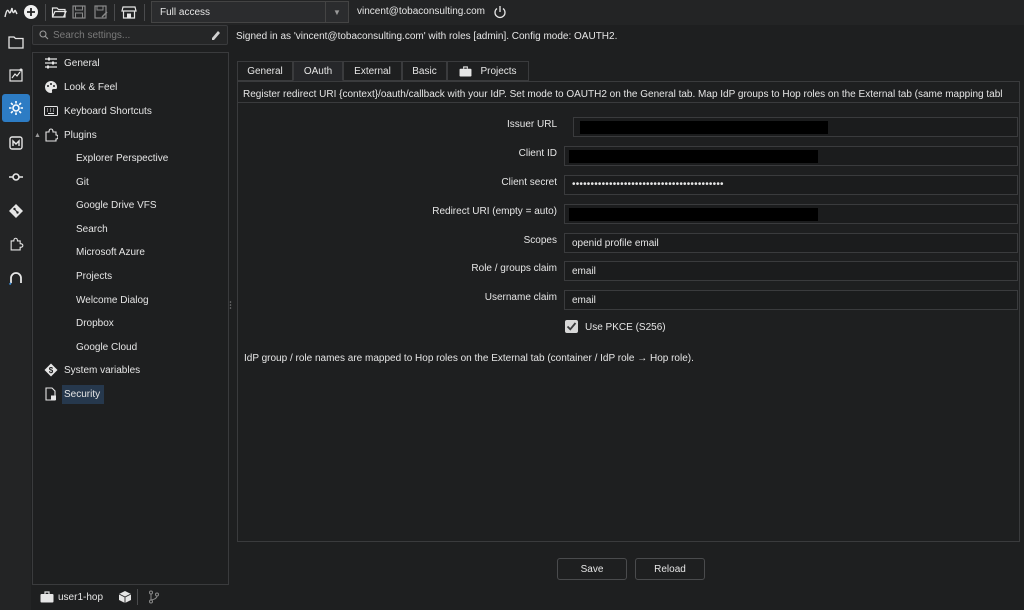 The height and width of the screenshot is (610, 1024). I want to click on hop-logo-icon, so click(11, 12).